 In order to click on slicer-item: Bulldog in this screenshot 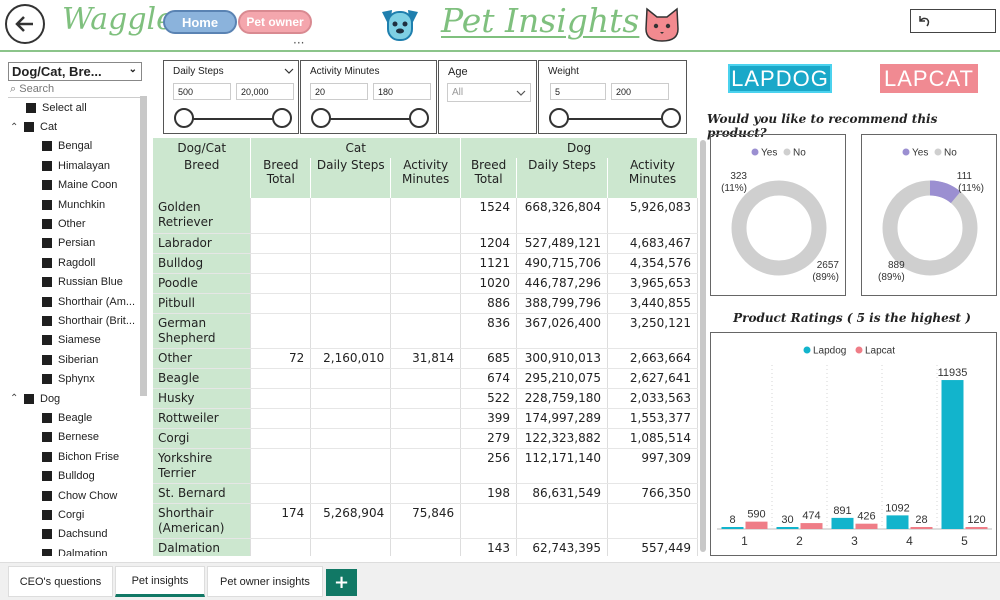, I will do `click(78, 475)`.